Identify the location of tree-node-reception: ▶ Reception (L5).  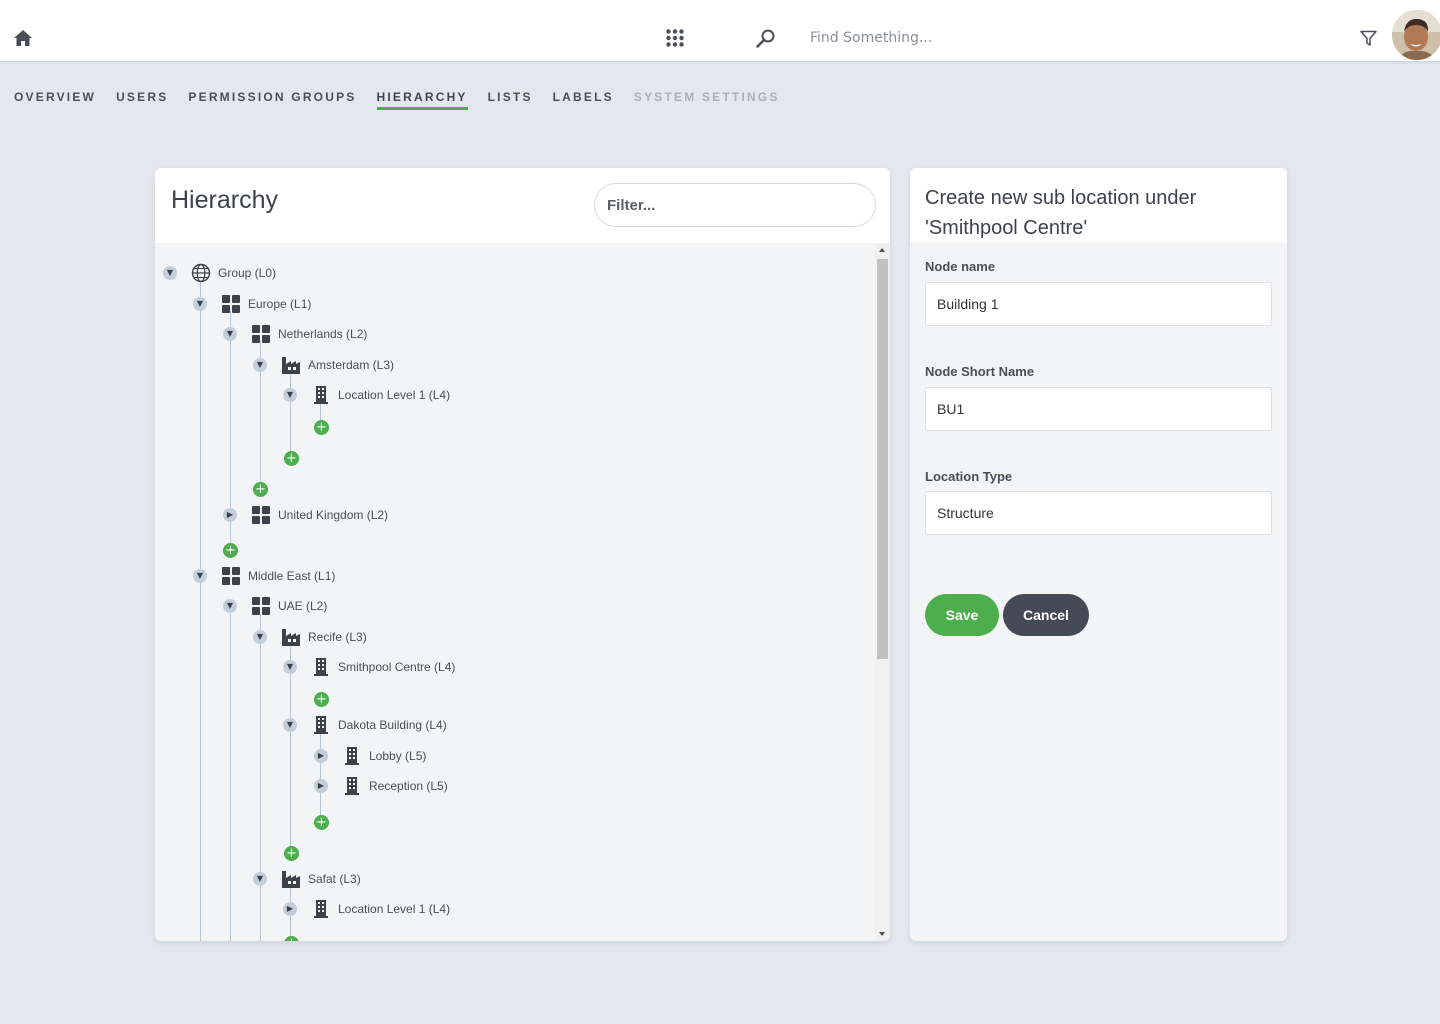
(381, 786).